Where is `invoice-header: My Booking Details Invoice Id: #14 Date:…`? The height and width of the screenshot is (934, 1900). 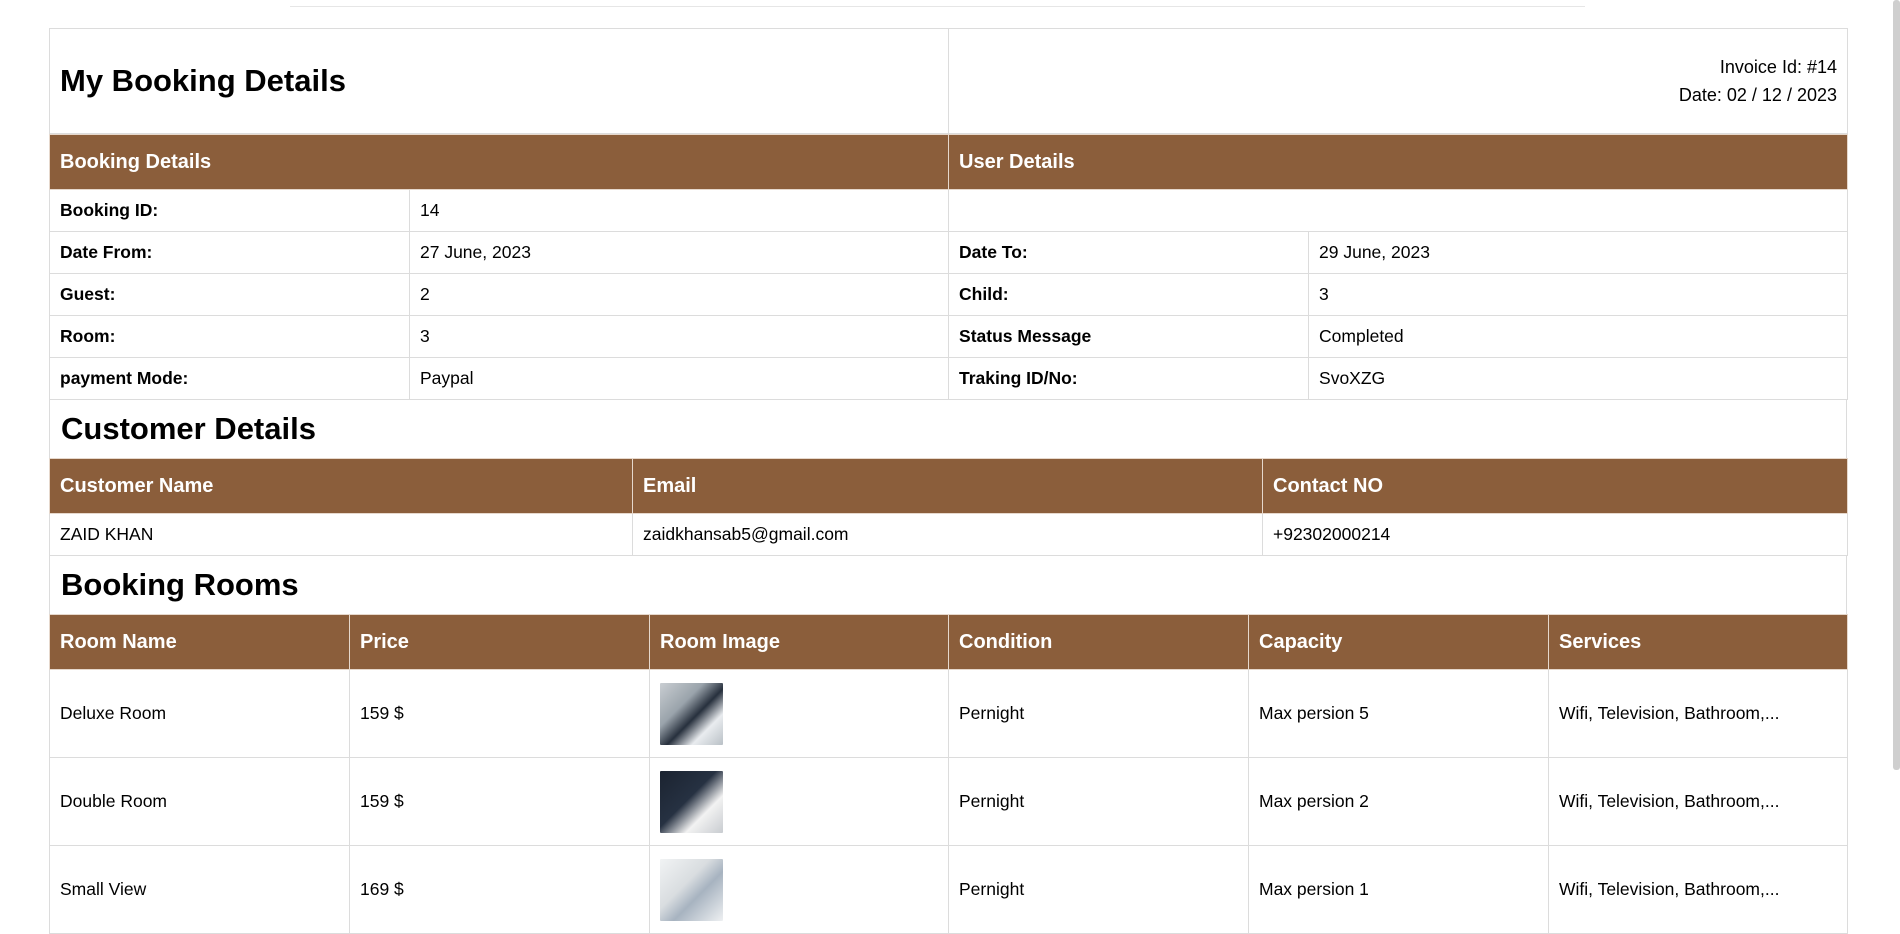 invoice-header: My Booking Details Invoice Id: #14 Date:… is located at coordinates (948, 81).